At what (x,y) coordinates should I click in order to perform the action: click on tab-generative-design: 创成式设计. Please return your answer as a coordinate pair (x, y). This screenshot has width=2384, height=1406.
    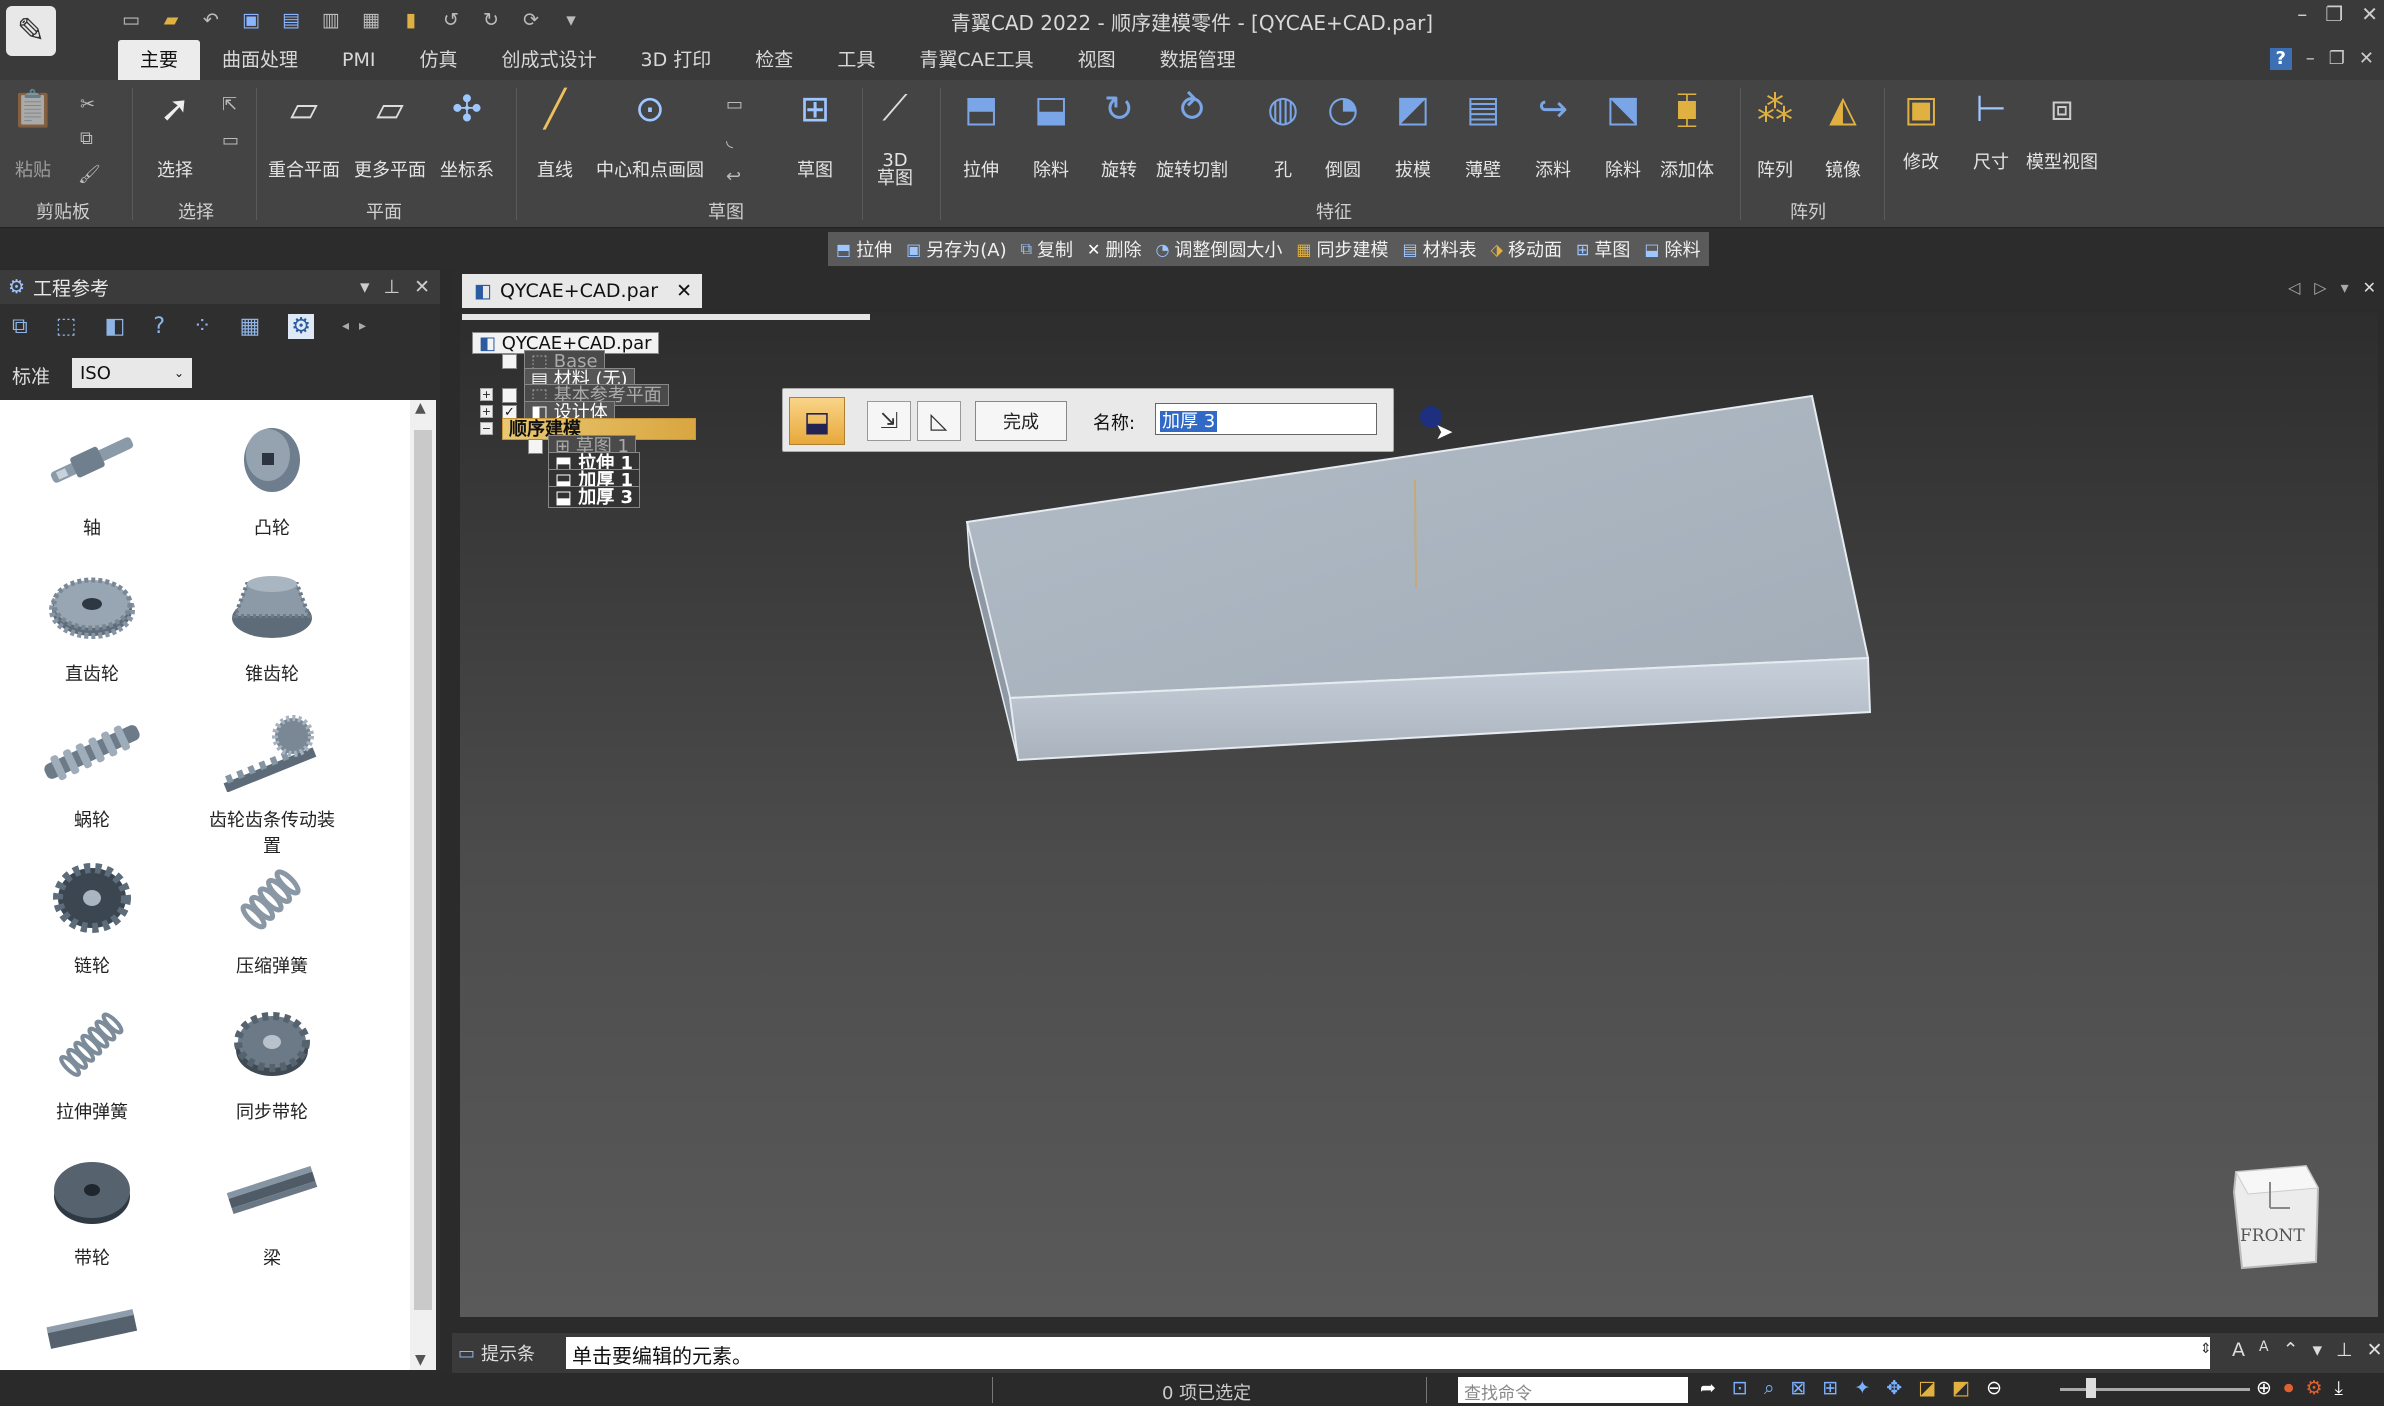
    Looking at the image, I should click on (549, 60).